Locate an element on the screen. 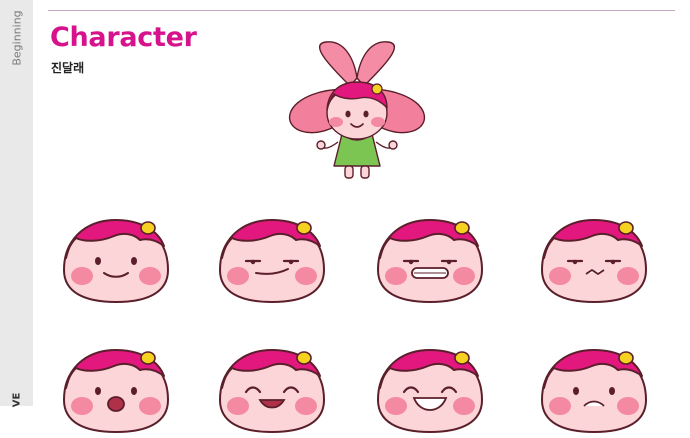  sidebar-bottom-label: VE is located at coordinates (17, 400).